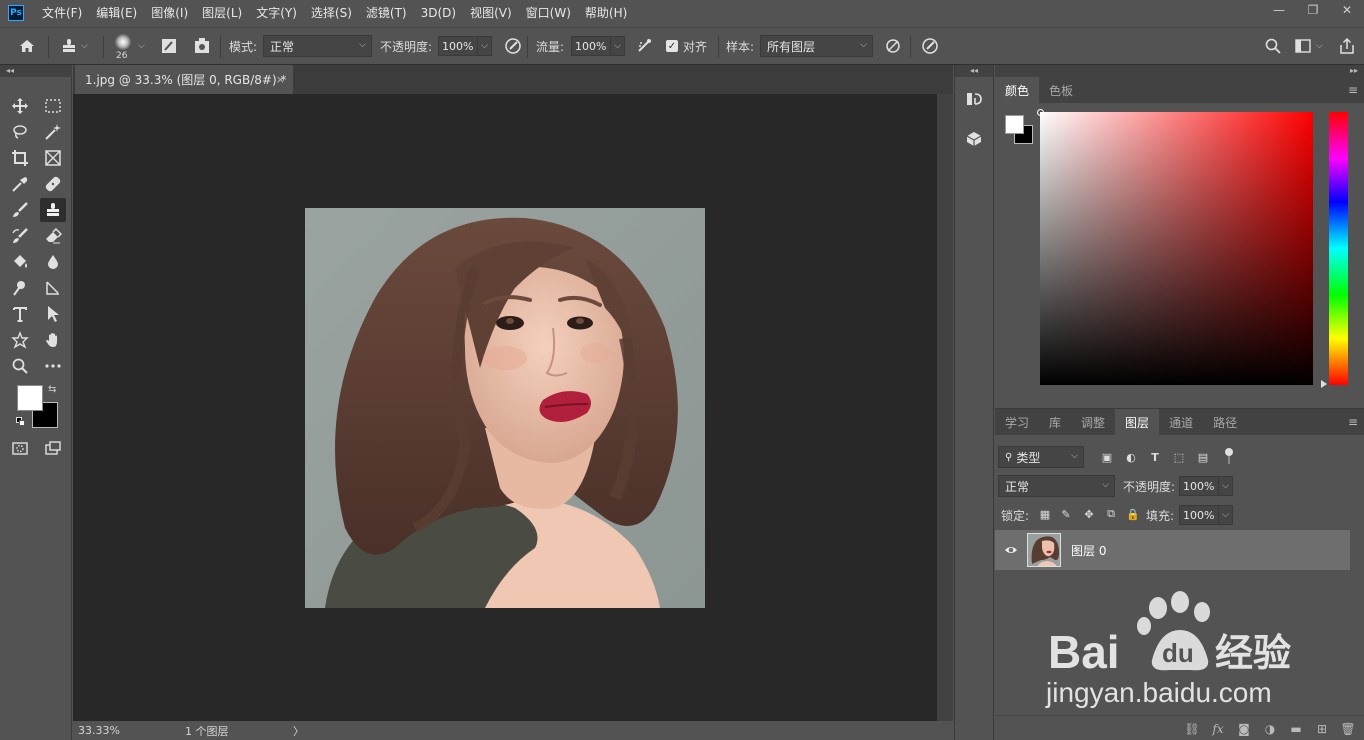  What do you see at coordinates (974, 71) in the screenshot?
I see `strip-collapse-handle: ◂◂` at bounding box center [974, 71].